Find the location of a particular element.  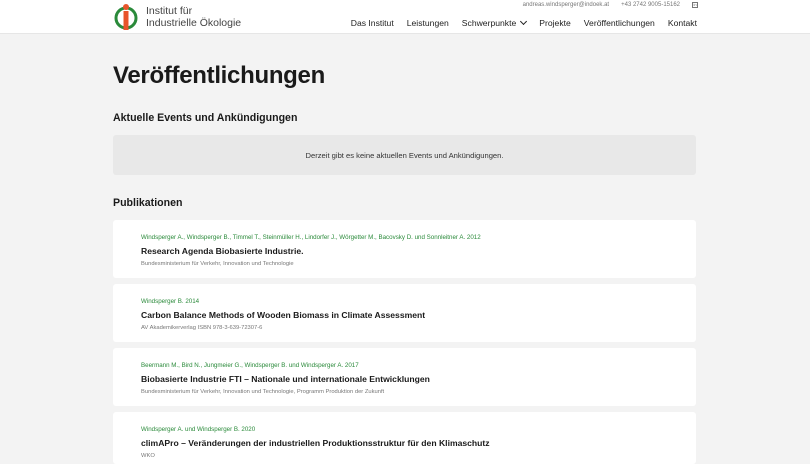

email-link: andreas.windsperger@indoek.at is located at coordinates (566, 5).